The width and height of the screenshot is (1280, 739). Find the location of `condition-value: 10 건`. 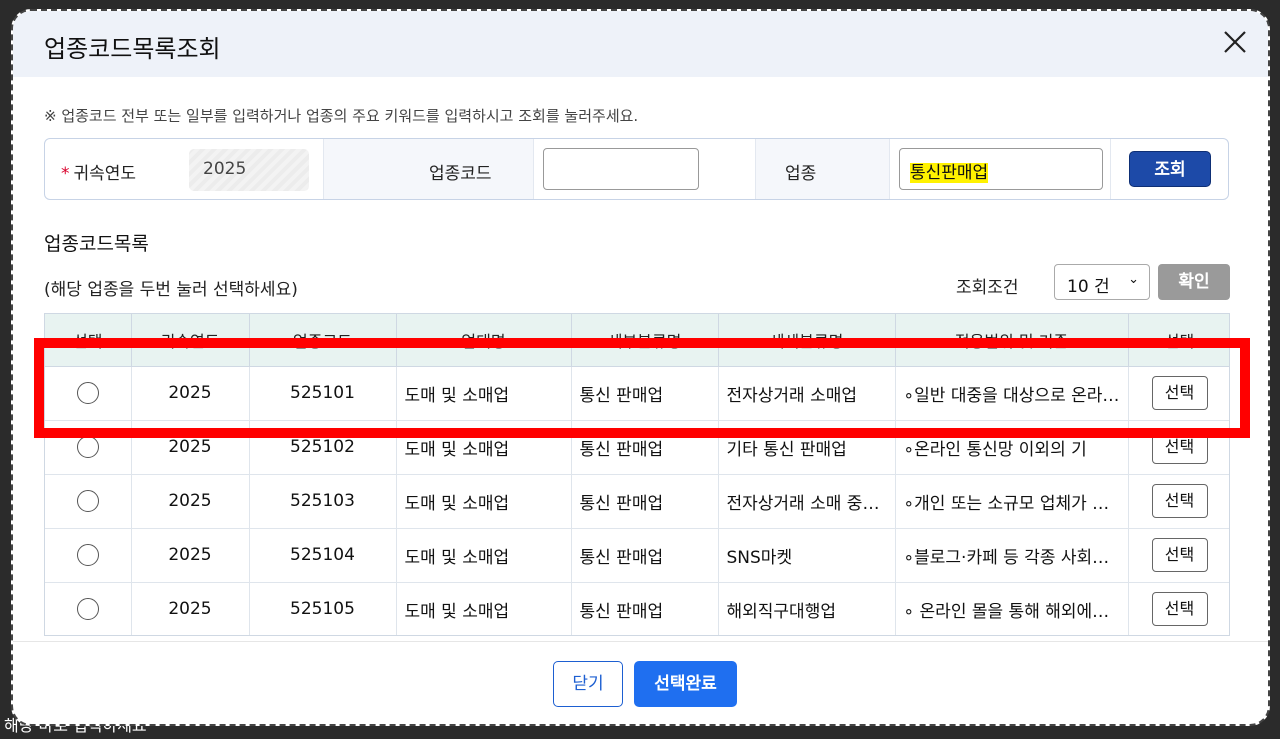

condition-value: 10 건 is located at coordinates (1088, 287).